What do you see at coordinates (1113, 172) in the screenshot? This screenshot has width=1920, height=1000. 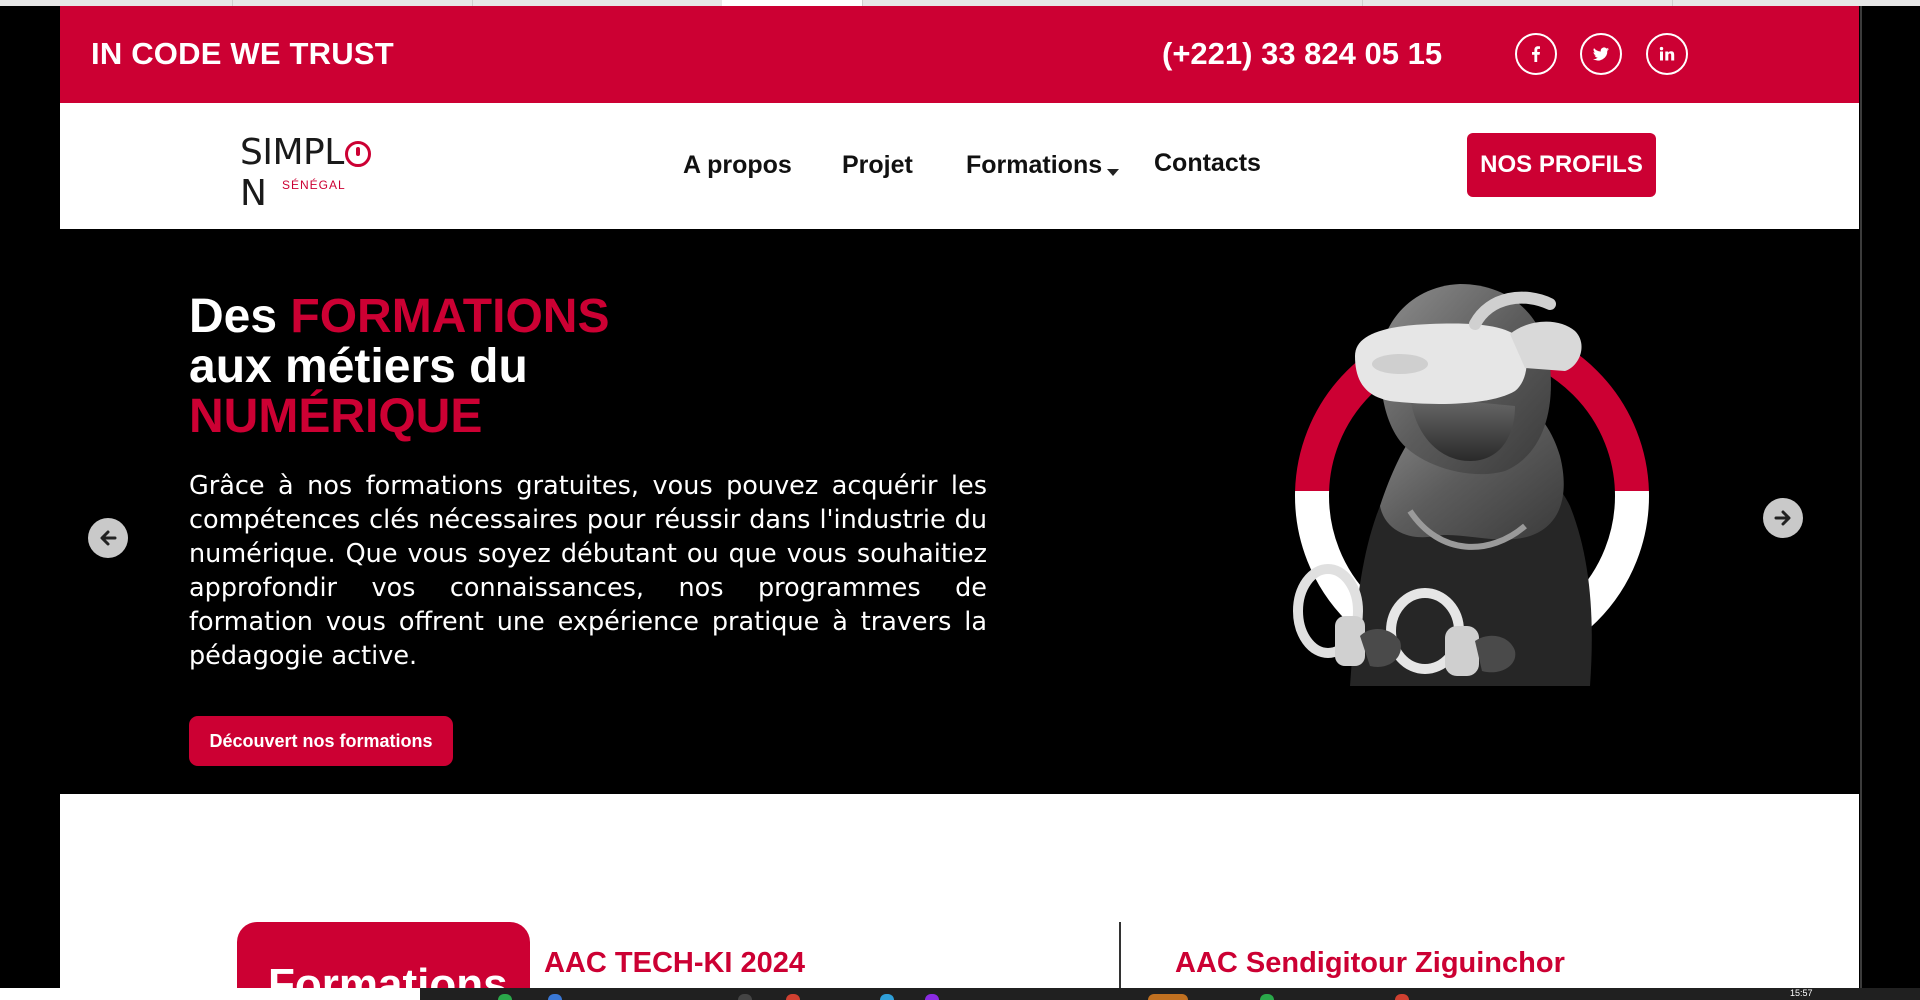 I see `chevron-down-icon` at bounding box center [1113, 172].